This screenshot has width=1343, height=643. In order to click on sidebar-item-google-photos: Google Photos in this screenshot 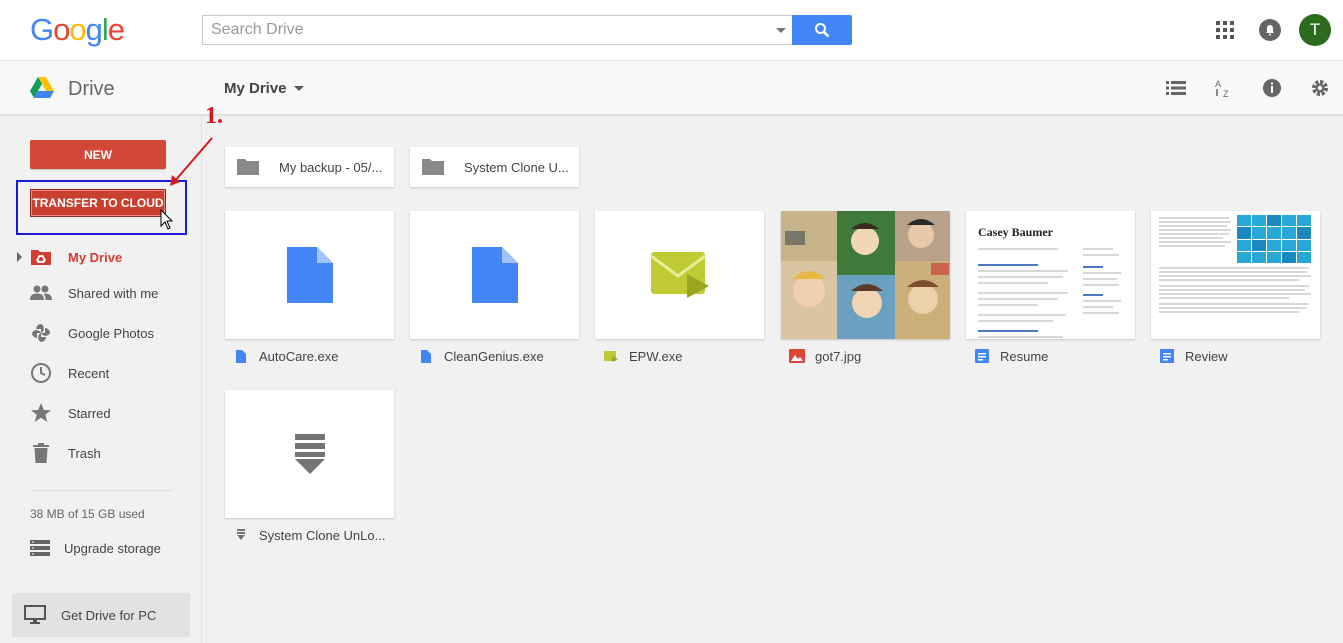, I will do `click(101, 333)`.